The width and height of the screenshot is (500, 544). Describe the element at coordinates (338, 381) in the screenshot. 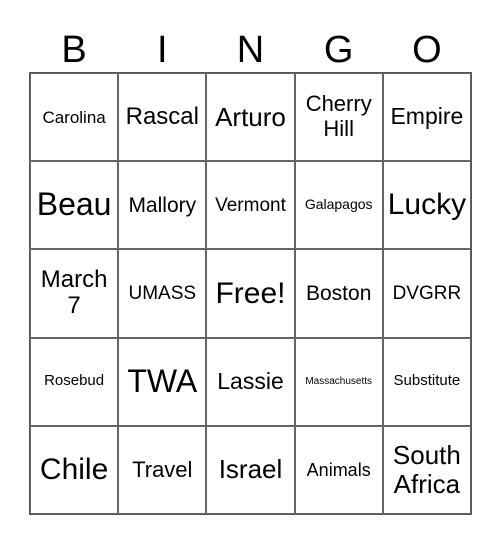

I see `bingo-cell: Massachusetts` at that location.